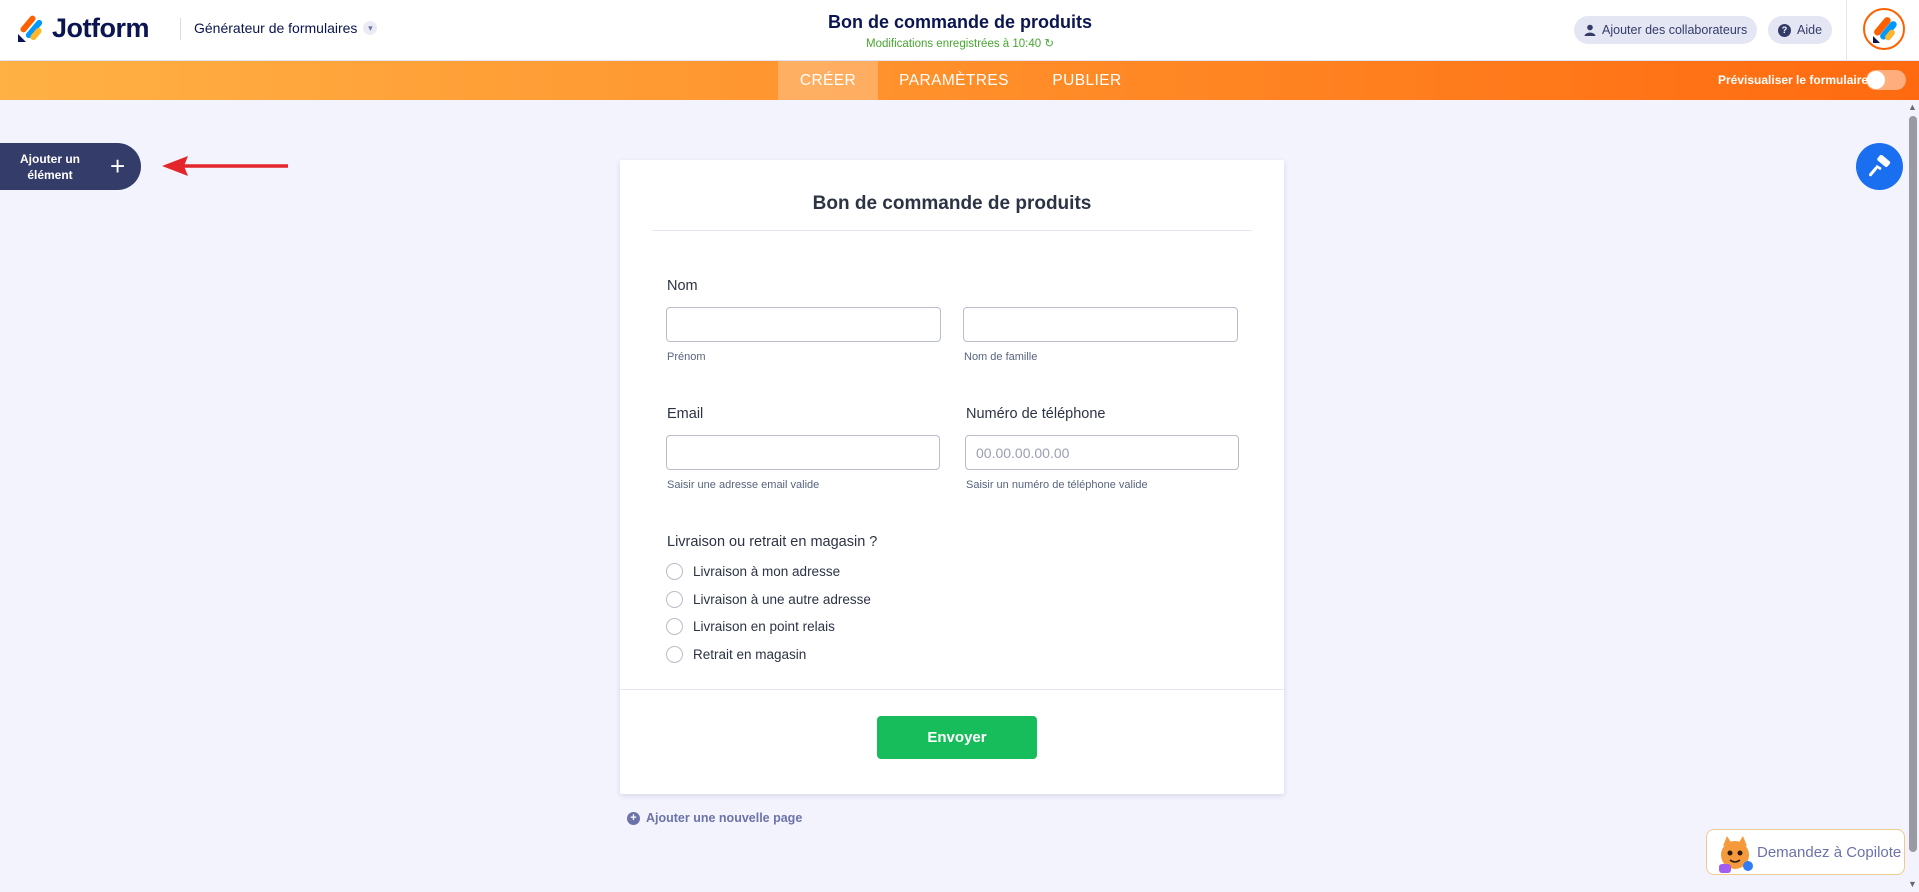  What do you see at coordinates (225, 166) in the screenshot?
I see `red-arrow-annotation` at bounding box center [225, 166].